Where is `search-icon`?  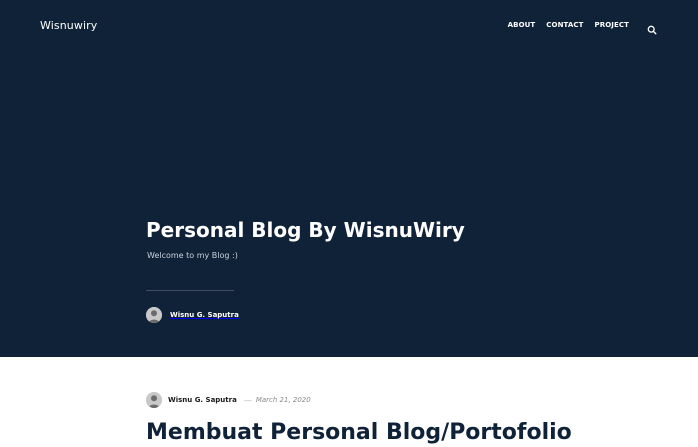 search-icon is located at coordinates (652, 30).